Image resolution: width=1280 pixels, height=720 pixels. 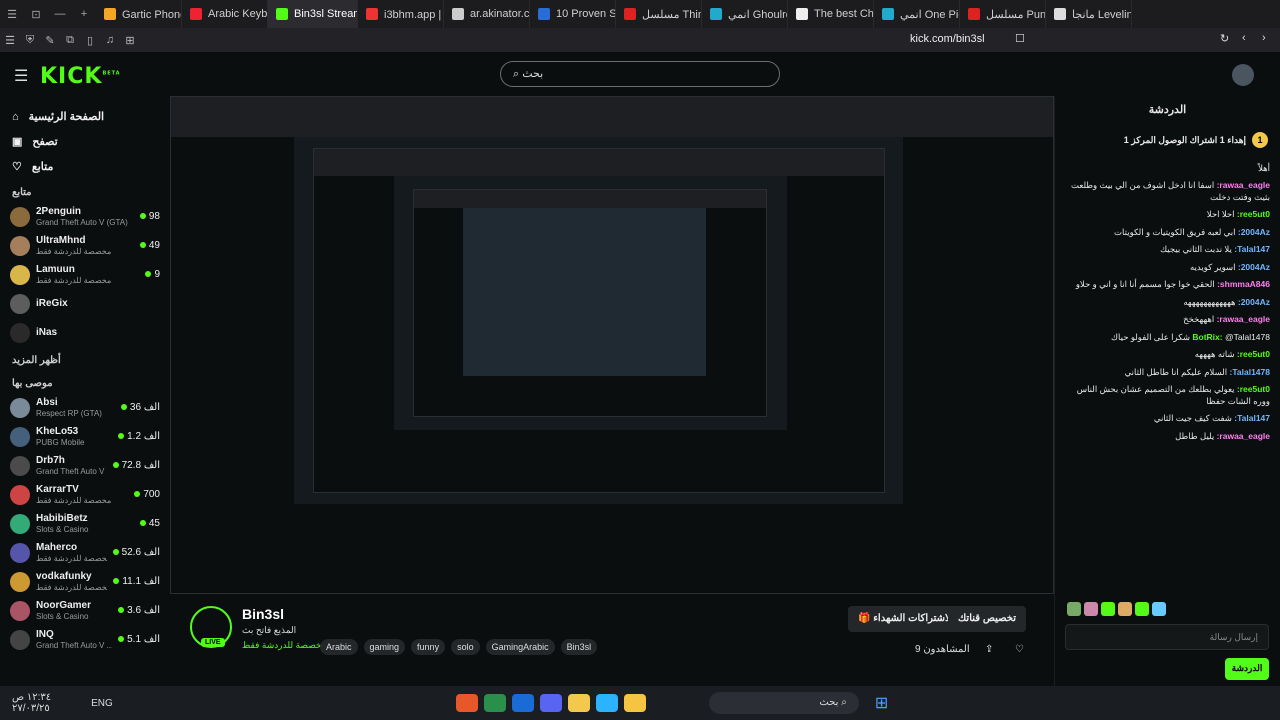 What do you see at coordinates (60, 442) in the screenshot?
I see `channel-game: PUBG Mobile` at bounding box center [60, 442].